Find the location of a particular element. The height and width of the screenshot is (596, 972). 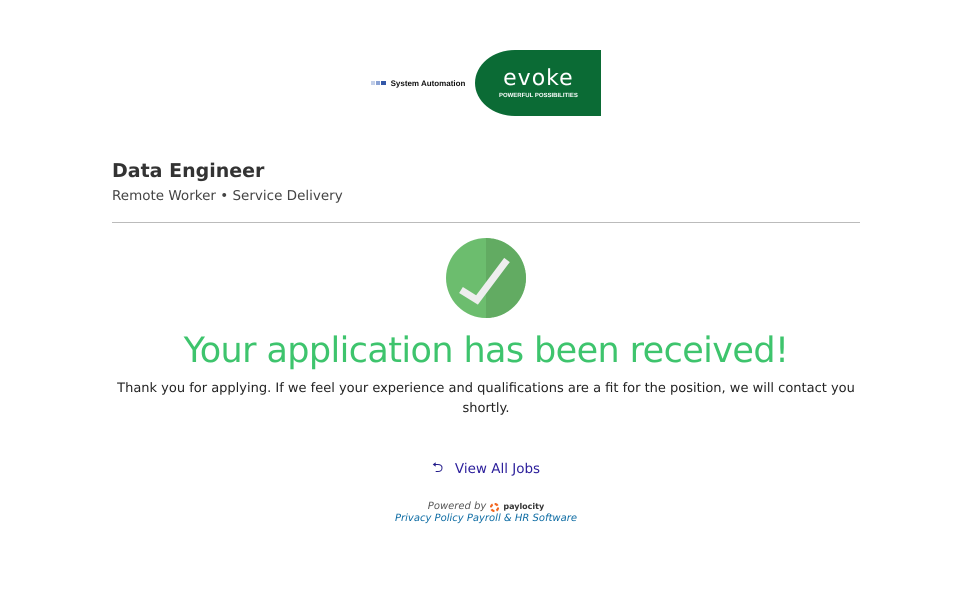

back-arrow-icon: ⮌ is located at coordinates (437, 469).